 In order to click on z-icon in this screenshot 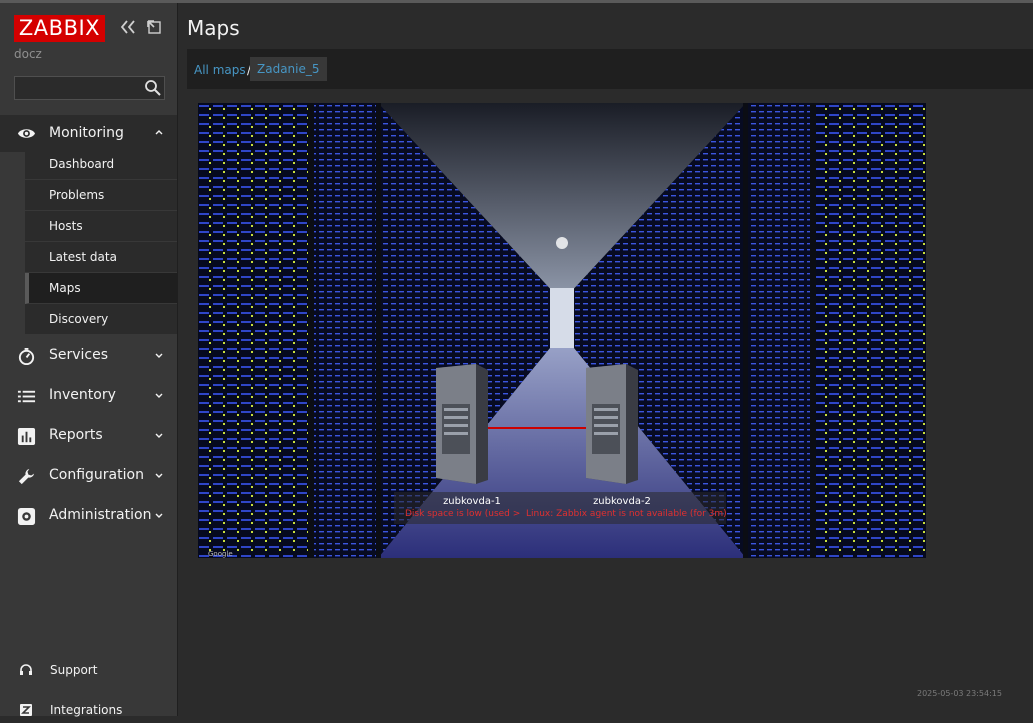, I will do `click(26, 710)`.